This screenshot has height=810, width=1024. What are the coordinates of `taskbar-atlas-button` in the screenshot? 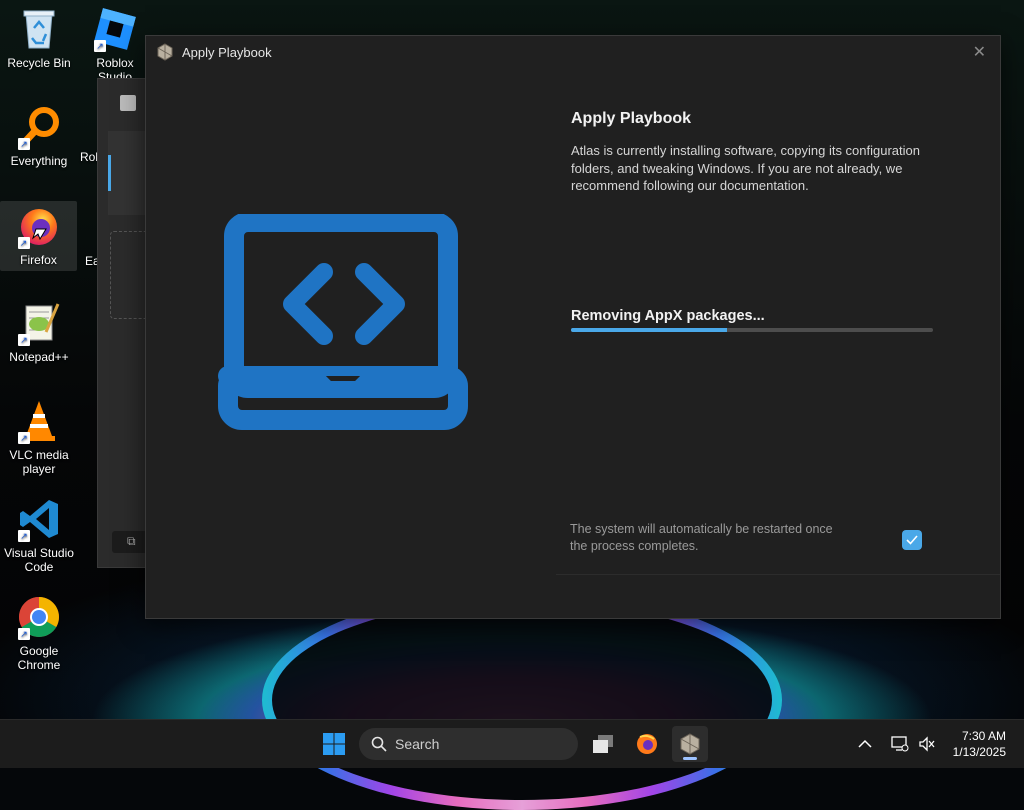 It's located at (690, 744).